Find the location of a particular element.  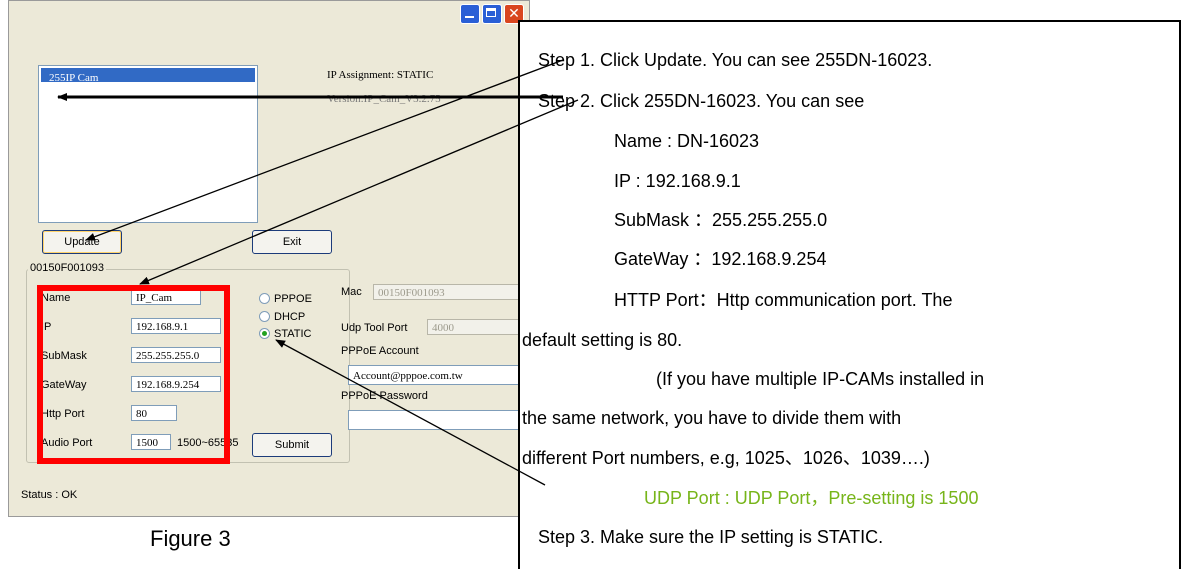

status-text: Status : OK is located at coordinates (49, 495).